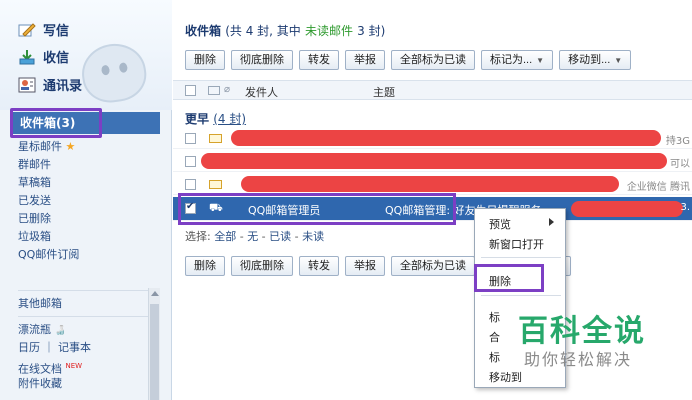  I want to click on menu-item-preview: 预览, so click(500, 224).